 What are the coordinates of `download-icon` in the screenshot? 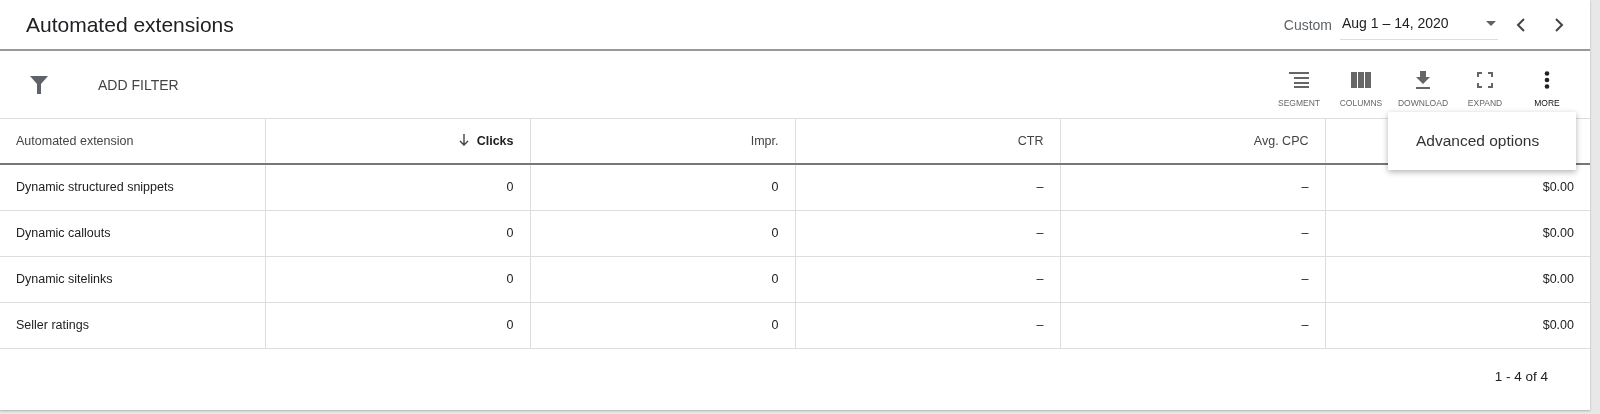 It's located at (1423, 80).